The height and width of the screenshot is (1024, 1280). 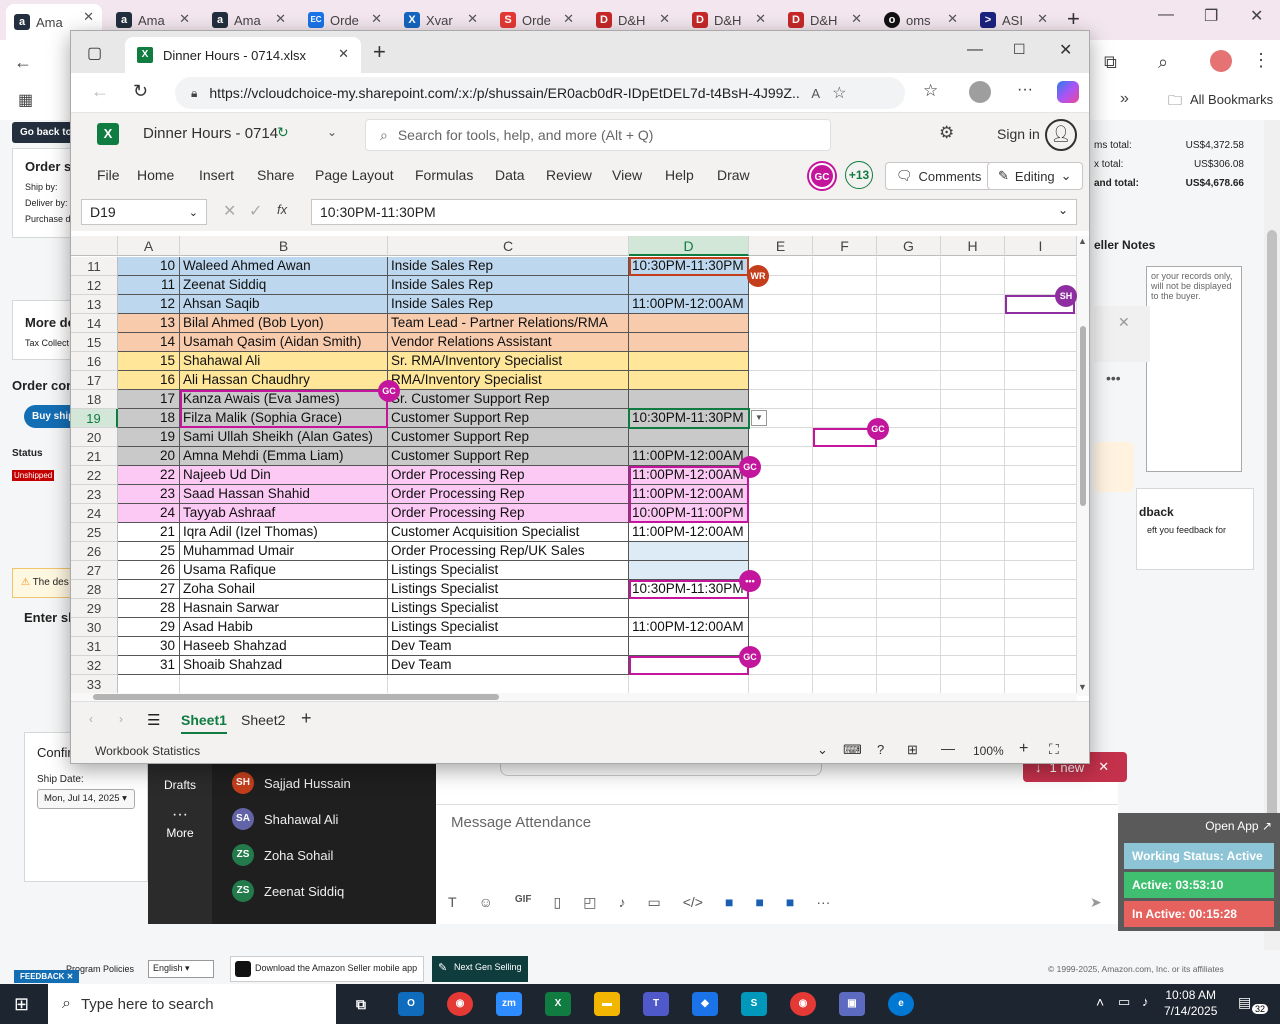 I want to click on chrome-icon: ◉, so click(x=460, y=1004).